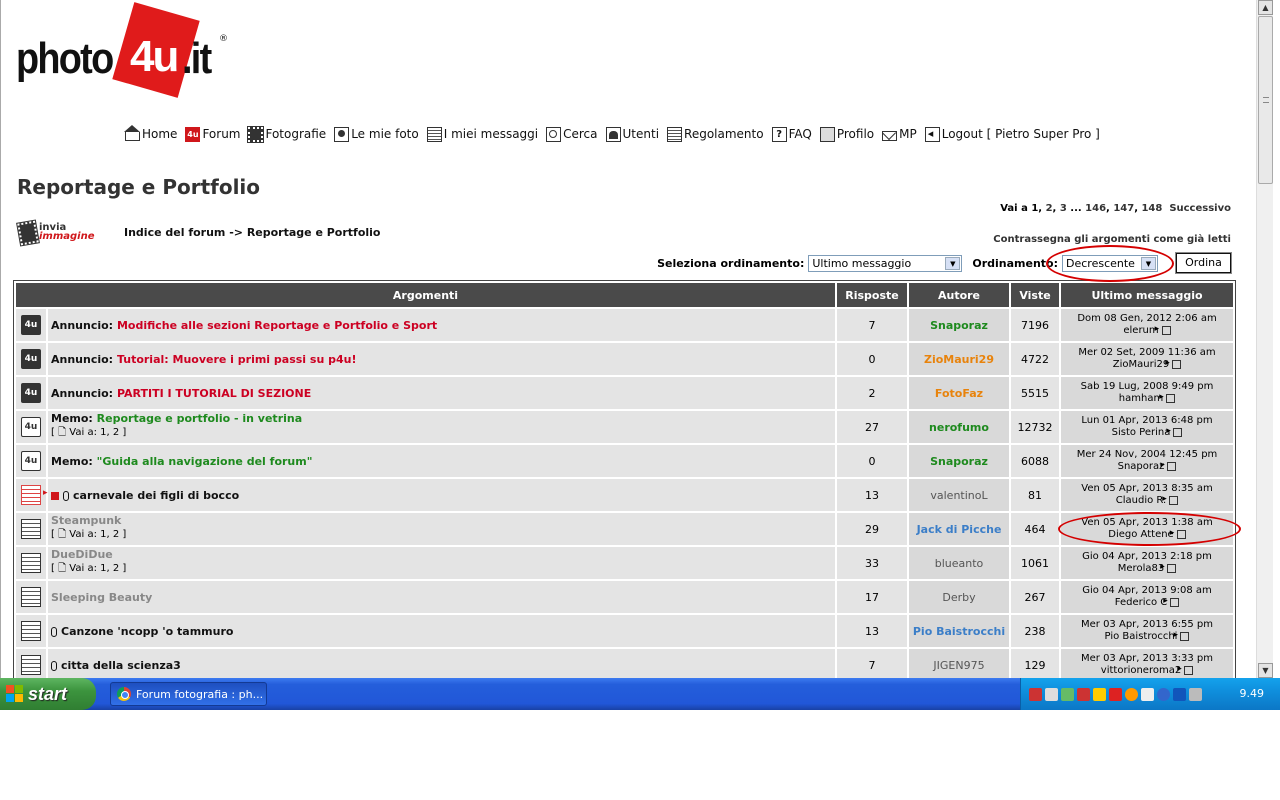 This screenshot has height=800, width=1280. Describe the element at coordinates (1067, 694) in the screenshot. I see `sync-icon` at that location.